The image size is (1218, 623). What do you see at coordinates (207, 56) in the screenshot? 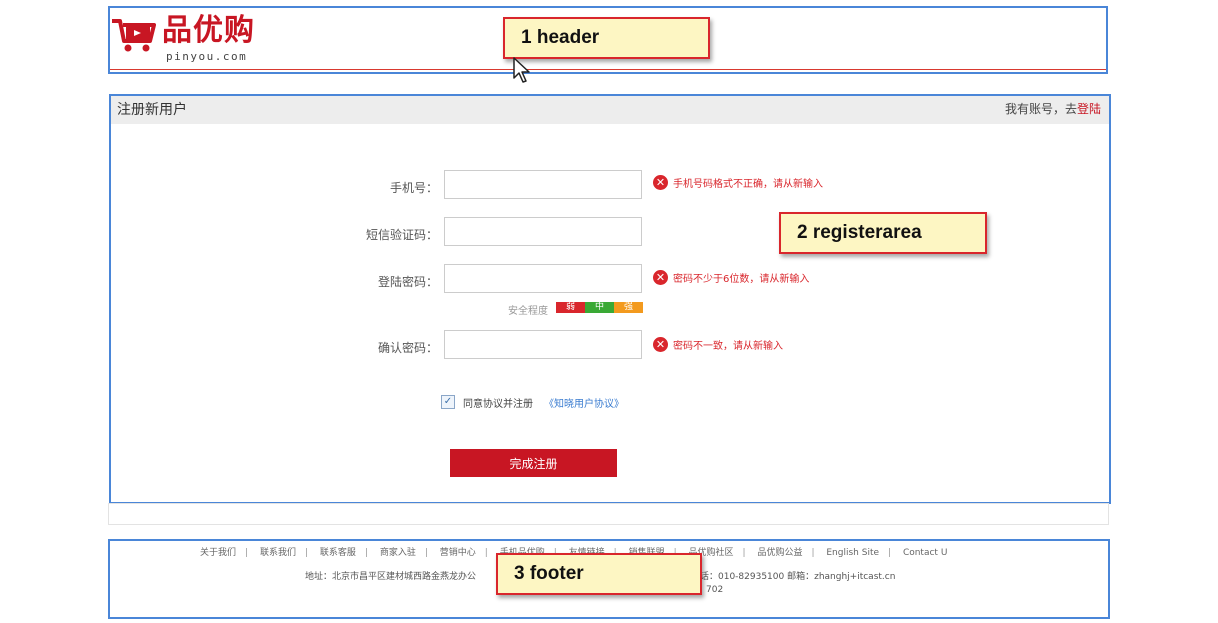
I see `logo-subtitle: pinyou.com` at bounding box center [207, 56].